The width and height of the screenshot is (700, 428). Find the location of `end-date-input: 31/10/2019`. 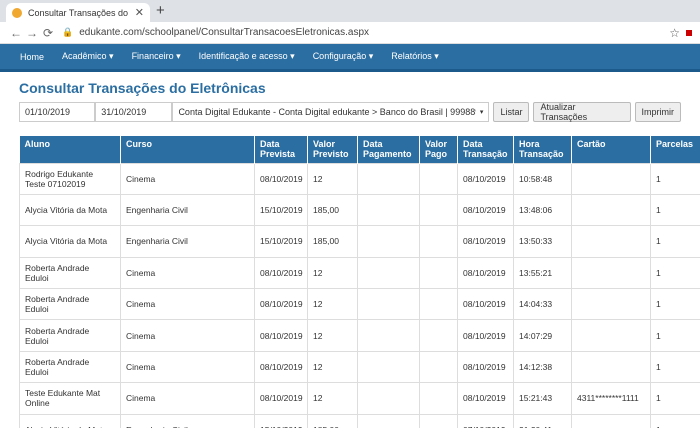

end-date-input: 31/10/2019 is located at coordinates (134, 112).